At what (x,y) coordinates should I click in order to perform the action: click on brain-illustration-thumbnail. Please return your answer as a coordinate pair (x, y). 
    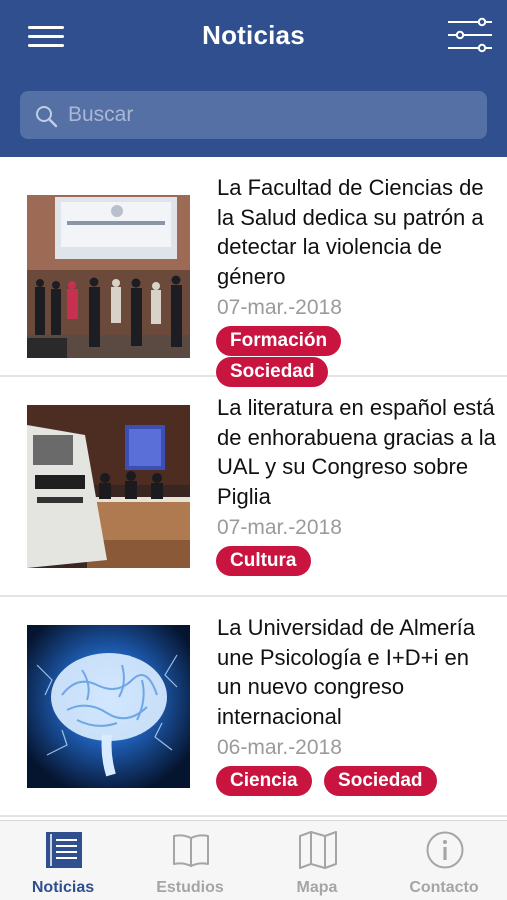
    Looking at the image, I should click on (108, 706).